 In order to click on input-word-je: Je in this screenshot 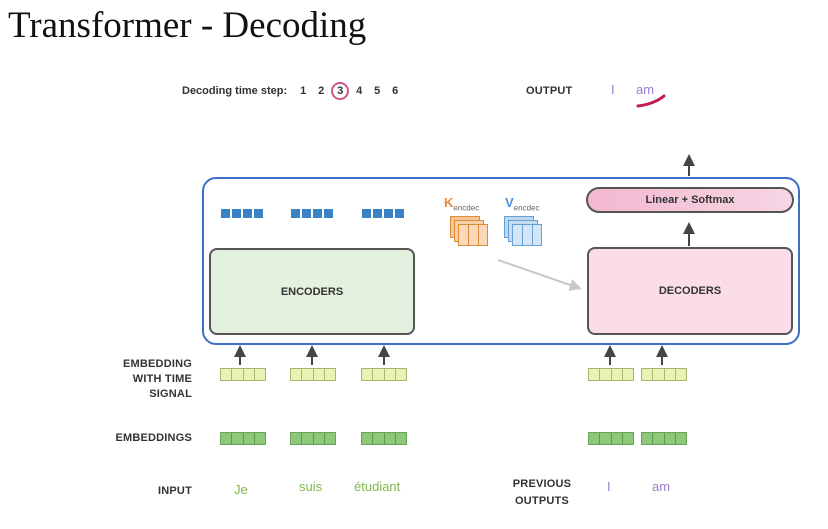, I will do `click(241, 489)`.